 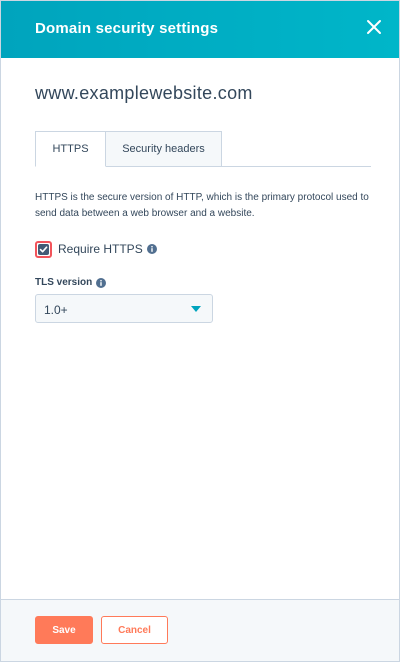 What do you see at coordinates (127, 28) in the screenshot?
I see `panel-title: Domain security settings` at bounding box center [127, 28].